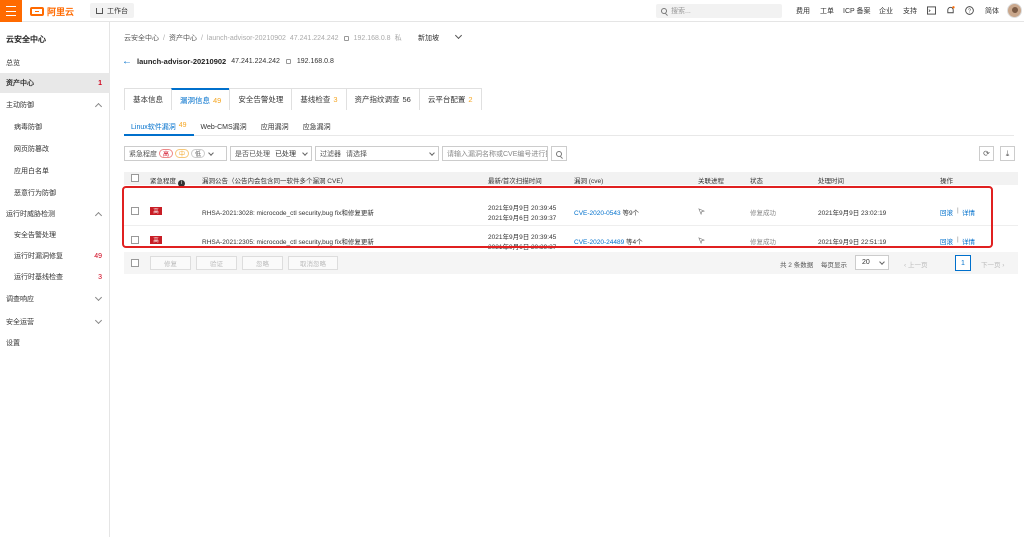 The image size is (1024, 537). What do you see at coordinates (55, 63) in the screenshot?
I see `sidebar-item-overview: 总览` at bounding box center [55, 63].